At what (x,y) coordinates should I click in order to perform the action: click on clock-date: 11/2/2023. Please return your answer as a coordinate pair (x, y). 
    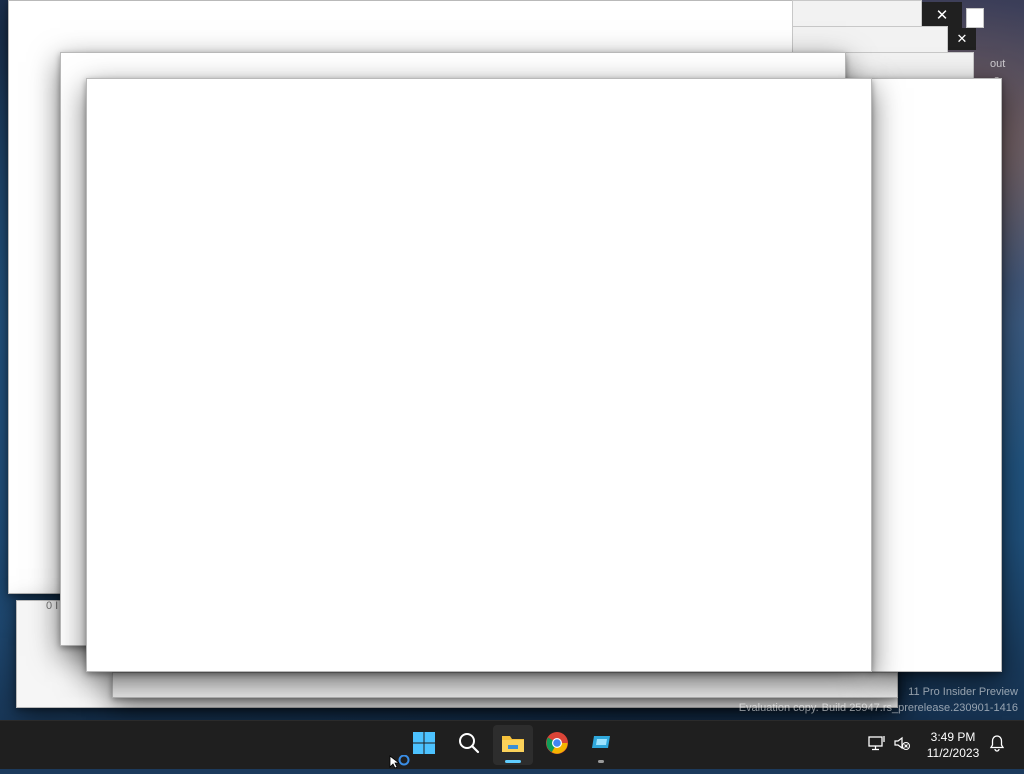
    Looking at the image, I should click on (953, 753).